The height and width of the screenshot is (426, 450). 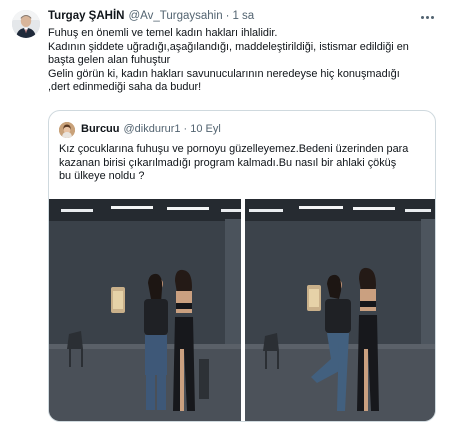 What do you see at coordinates (26, 24) in the screenshot?
I see `author-avatar` at bounding box center [26, 24].